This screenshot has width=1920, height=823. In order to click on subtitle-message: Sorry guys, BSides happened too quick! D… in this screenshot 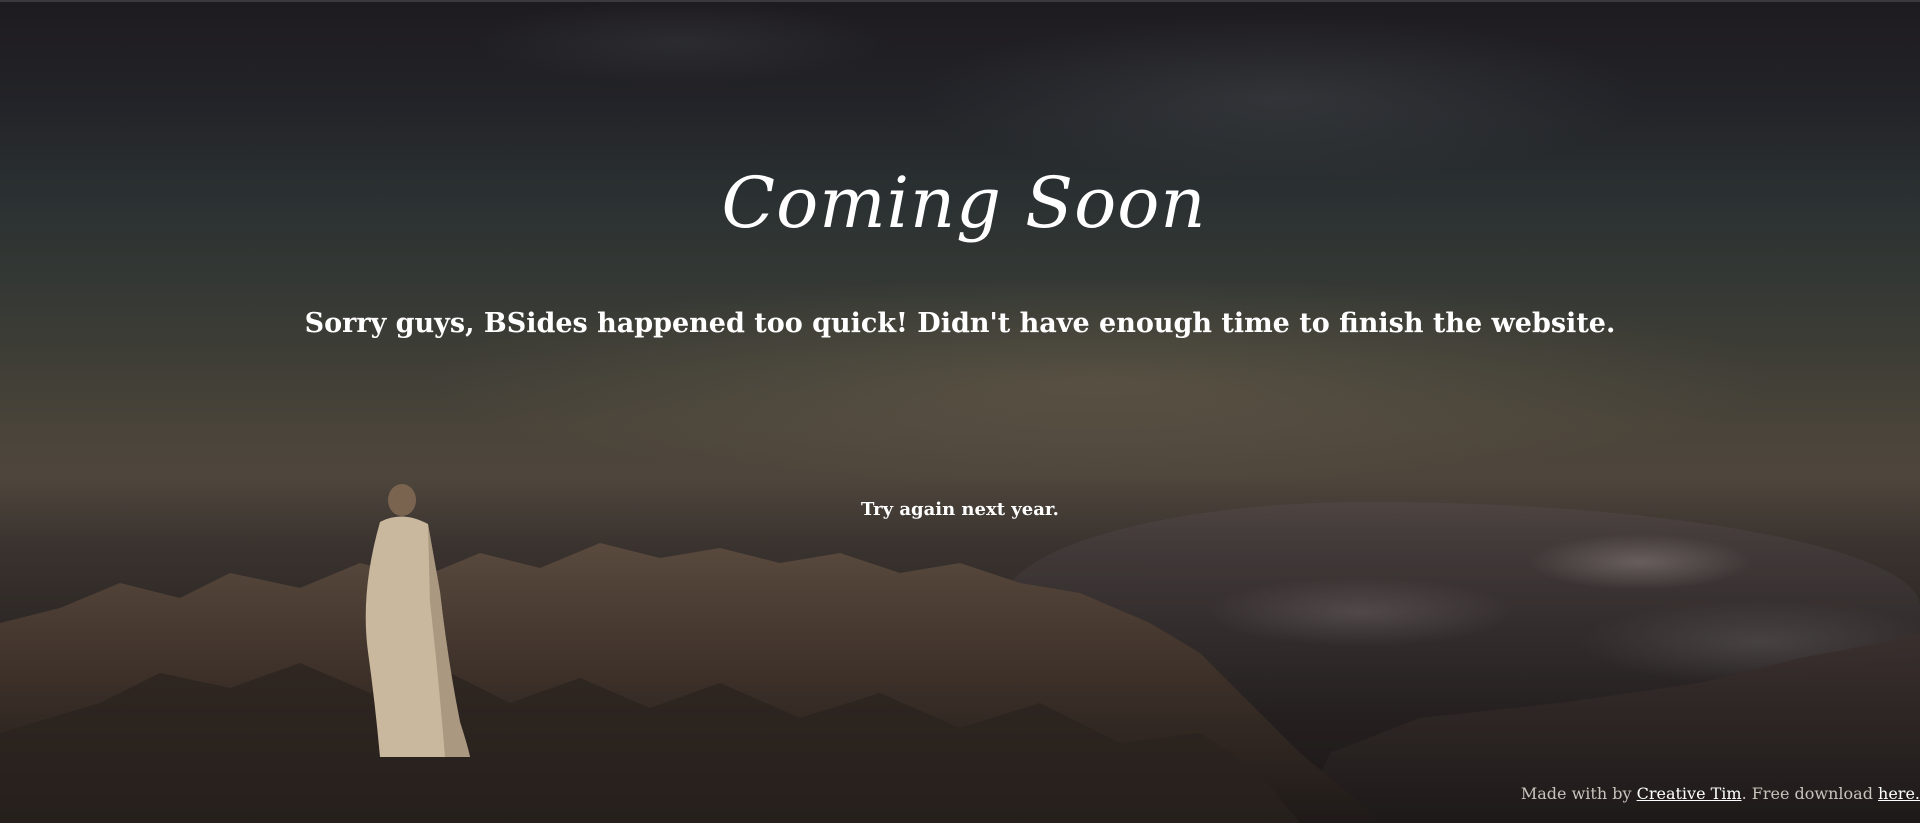, I will do `click(960, 323)`.